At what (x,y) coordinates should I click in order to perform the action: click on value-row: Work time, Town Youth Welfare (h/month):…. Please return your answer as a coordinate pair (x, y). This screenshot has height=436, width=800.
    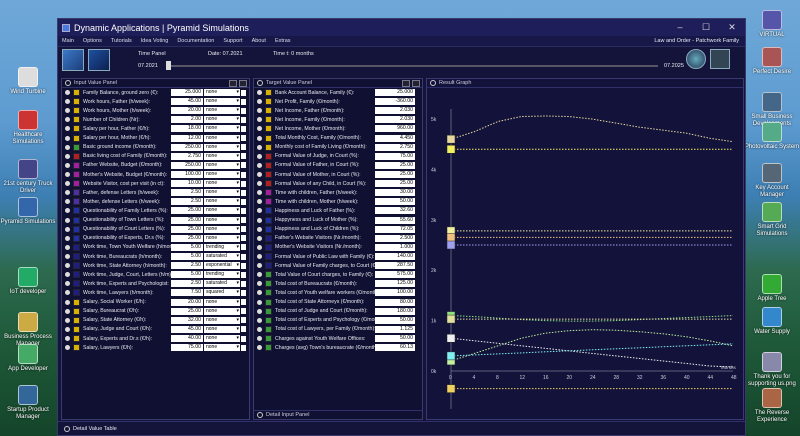
    Looking at the image, I should click on (155, 247).